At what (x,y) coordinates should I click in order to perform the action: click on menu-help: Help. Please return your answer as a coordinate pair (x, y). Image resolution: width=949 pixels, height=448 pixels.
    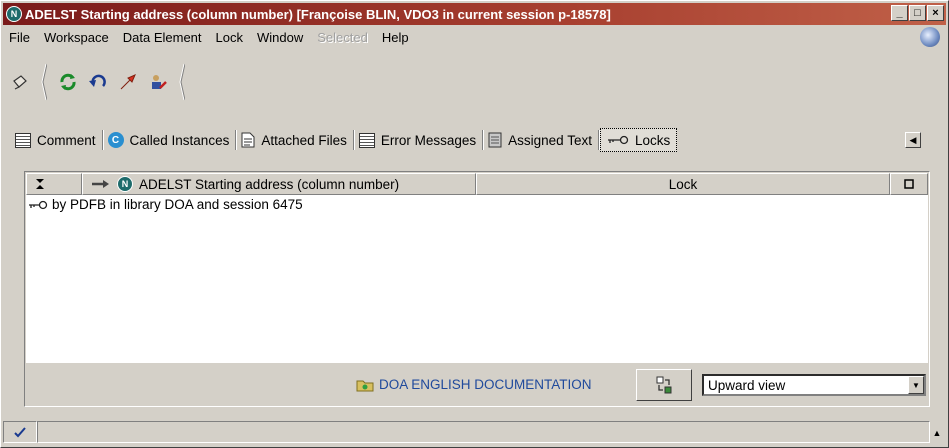
    Looking at the image, I should click on (396, 37).